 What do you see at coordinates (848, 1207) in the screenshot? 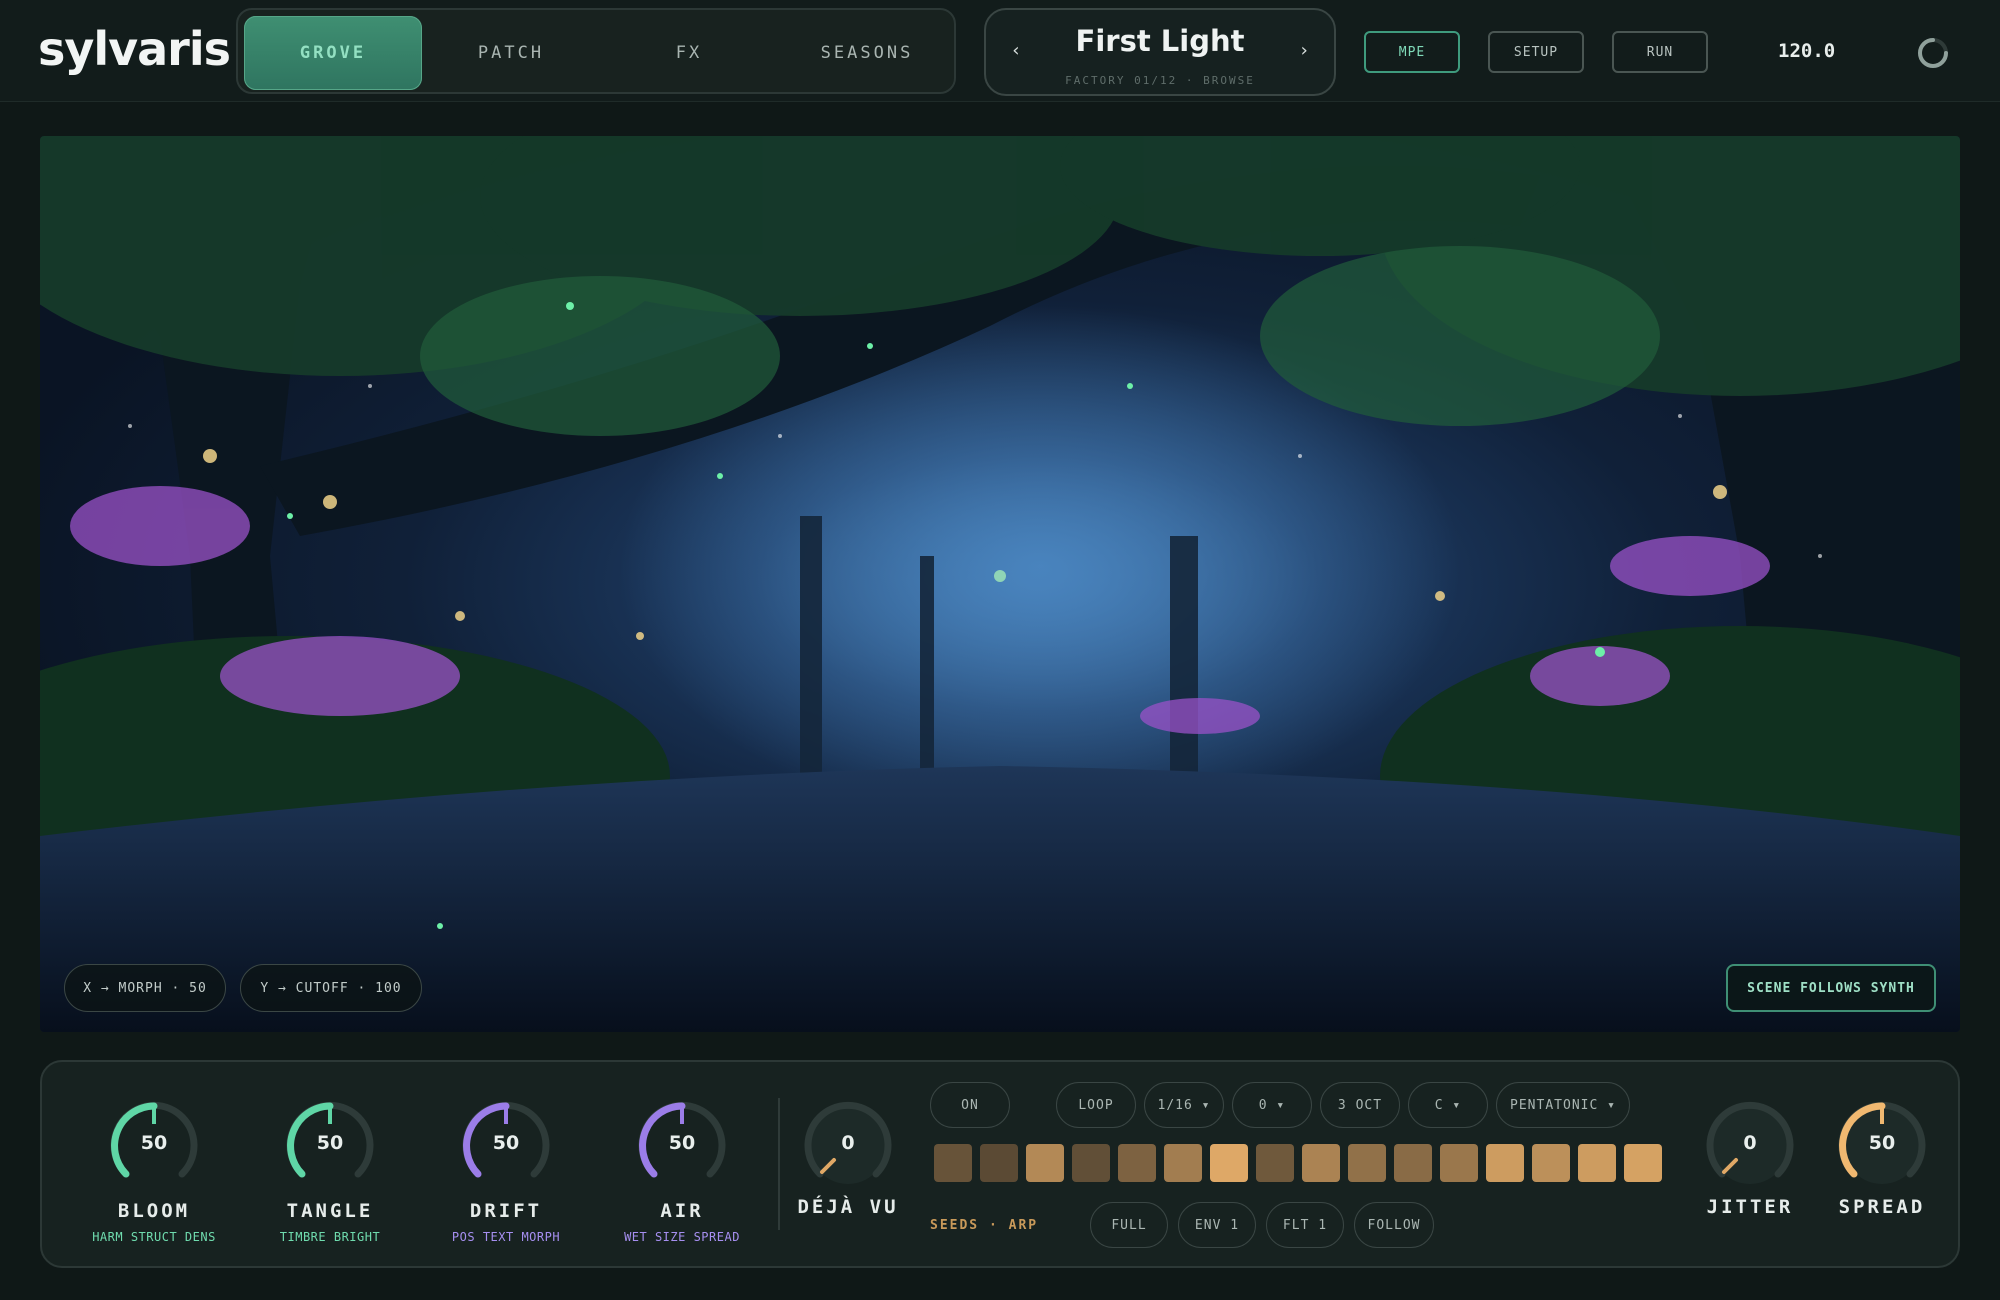
I see `deja-vu-label: DÉJÀ VU` at bounding box center [848, 1207].